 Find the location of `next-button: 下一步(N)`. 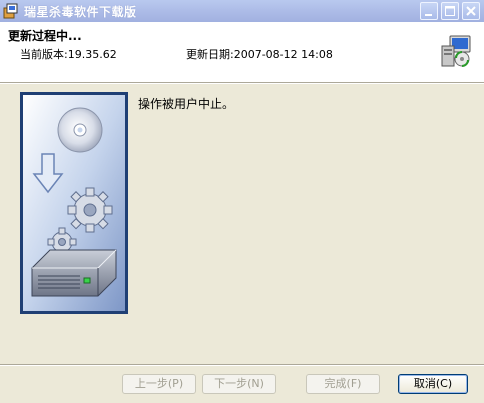

next-button: 下一步(N) is located at coordinates (239, 384).